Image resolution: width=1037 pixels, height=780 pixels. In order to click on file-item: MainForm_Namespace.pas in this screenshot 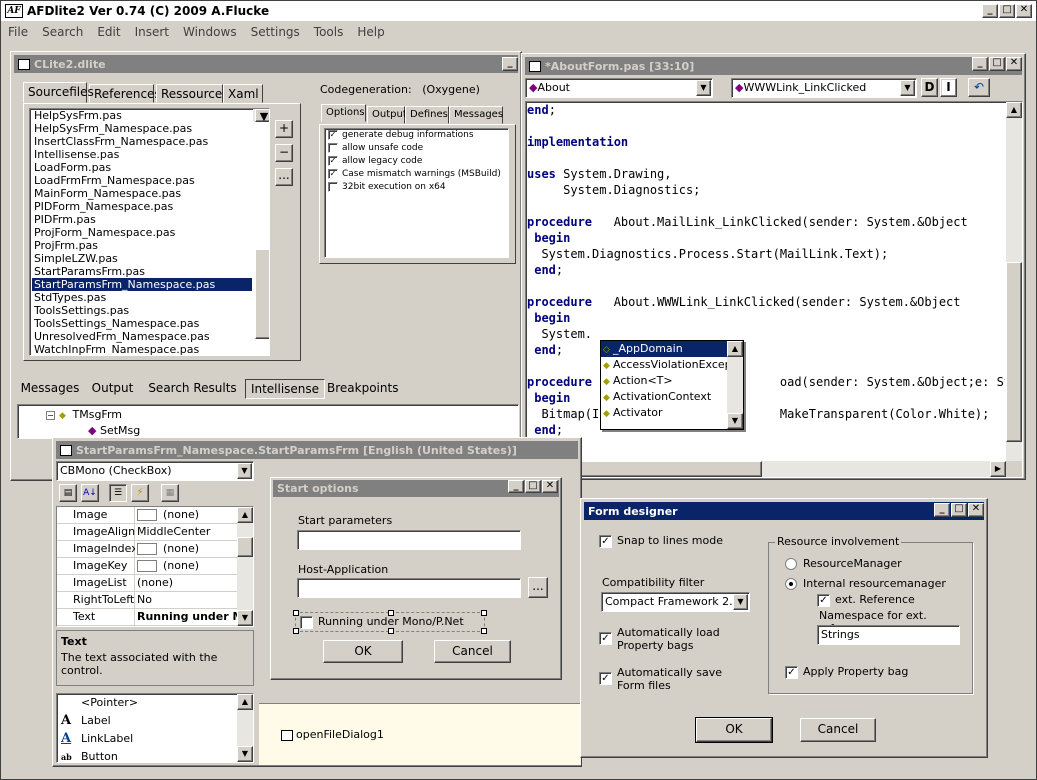, I will do `click(142, 193)`.